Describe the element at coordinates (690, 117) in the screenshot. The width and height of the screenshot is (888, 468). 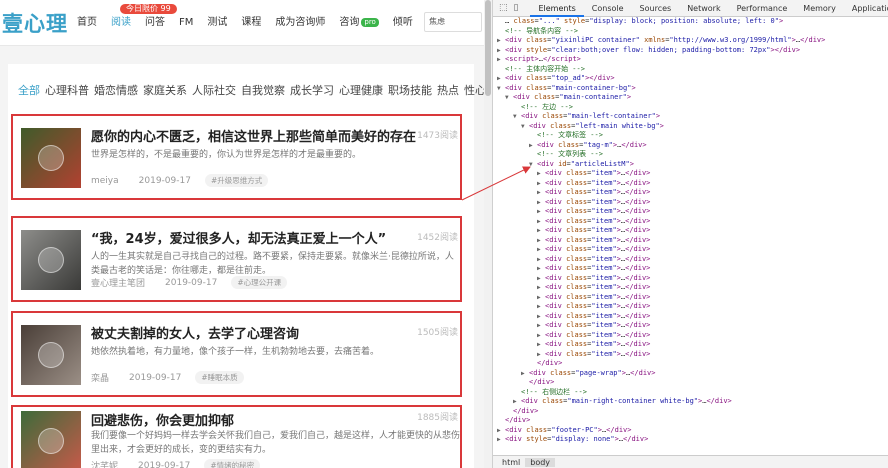
I see `dom-tree-line: ▼ <div class="main-left-container">` at that location.